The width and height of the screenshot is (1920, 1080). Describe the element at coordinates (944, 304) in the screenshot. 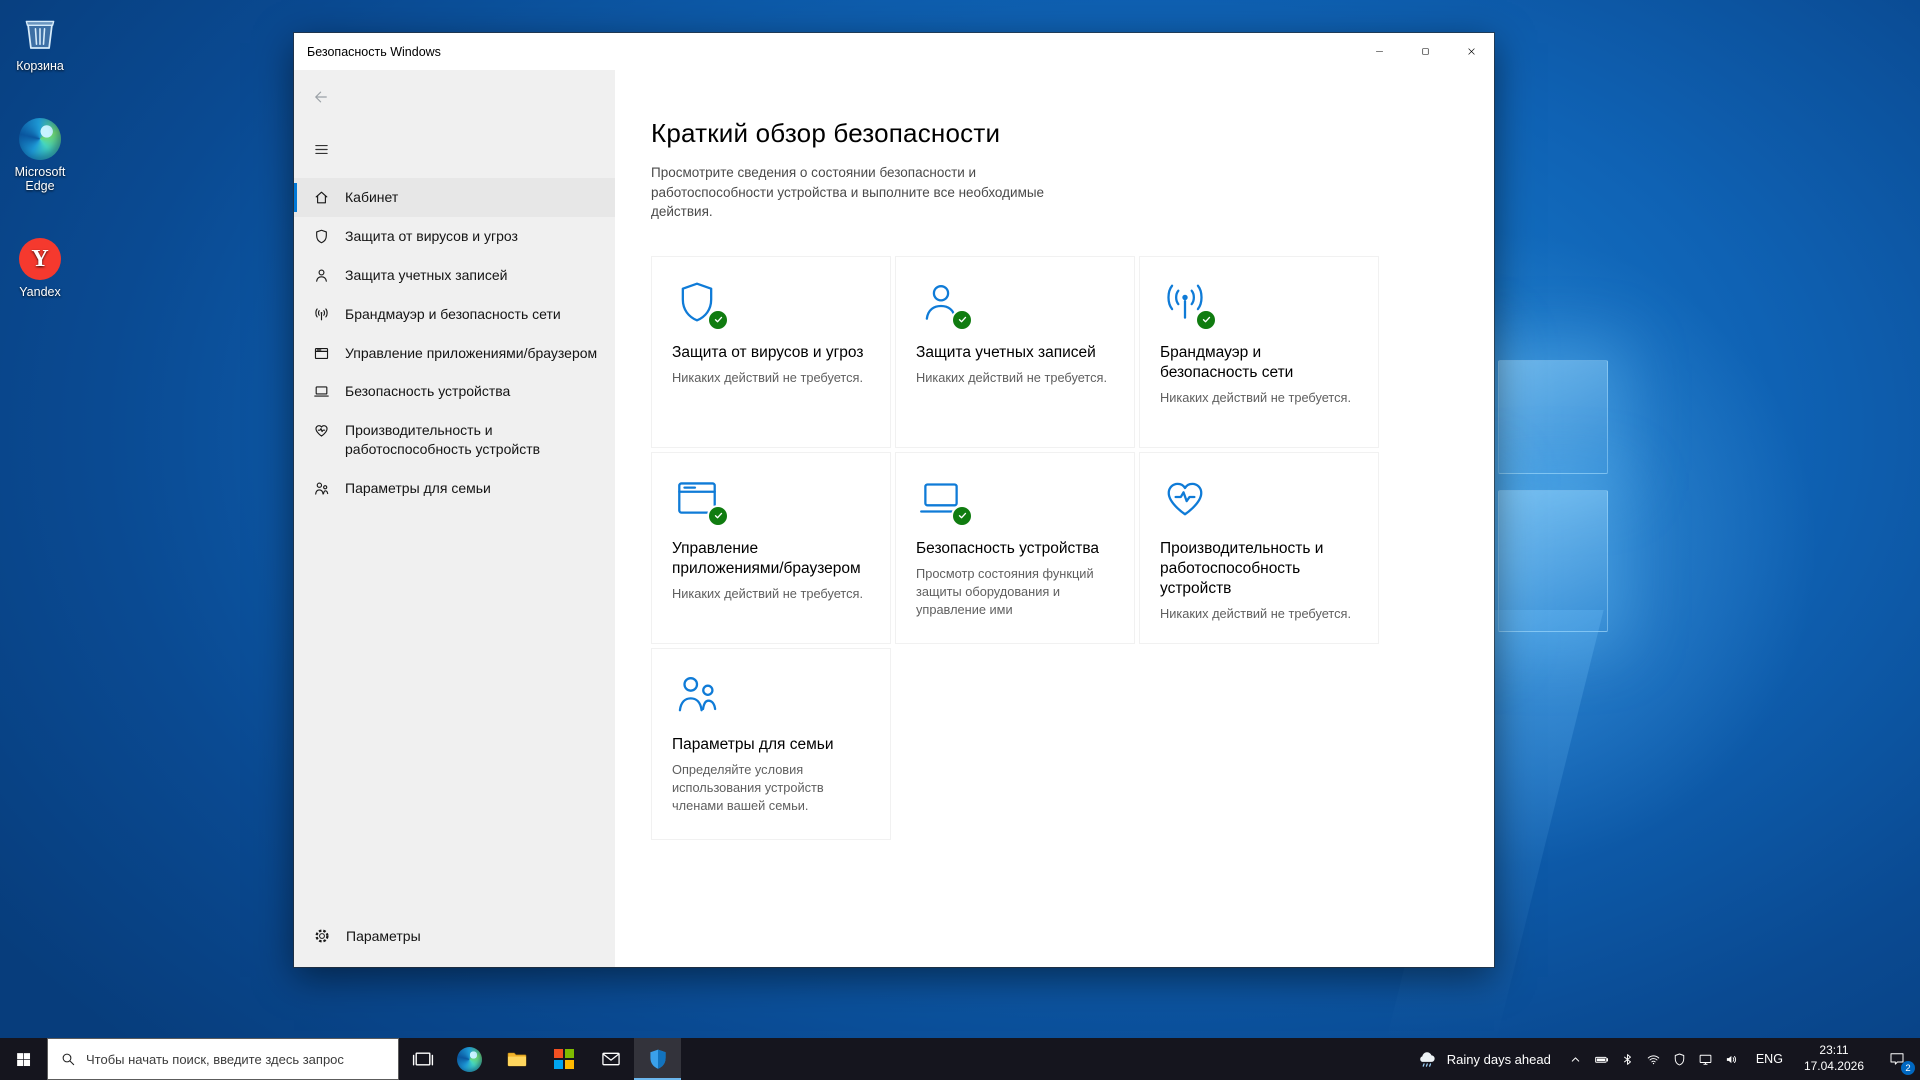

I see `person-icon` at that location.